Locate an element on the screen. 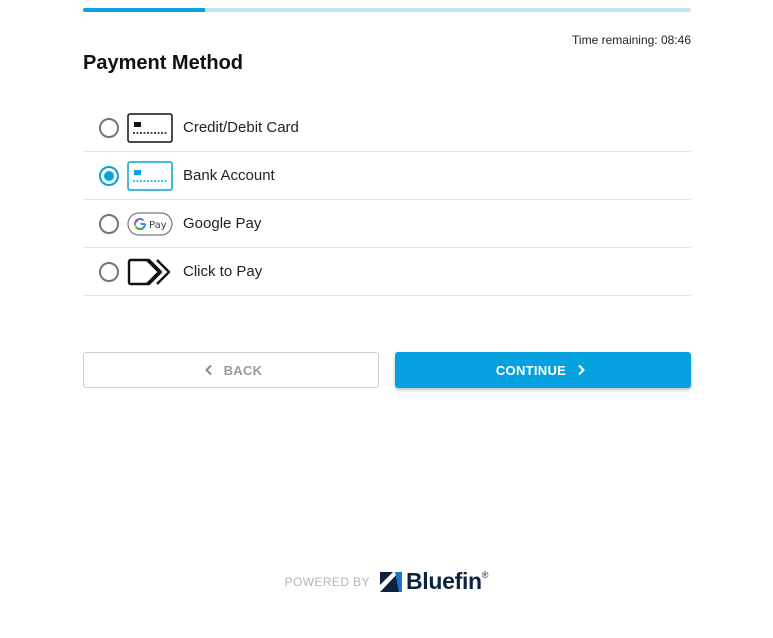  brand-name: Bluefin is located at coordinates (443, 581).